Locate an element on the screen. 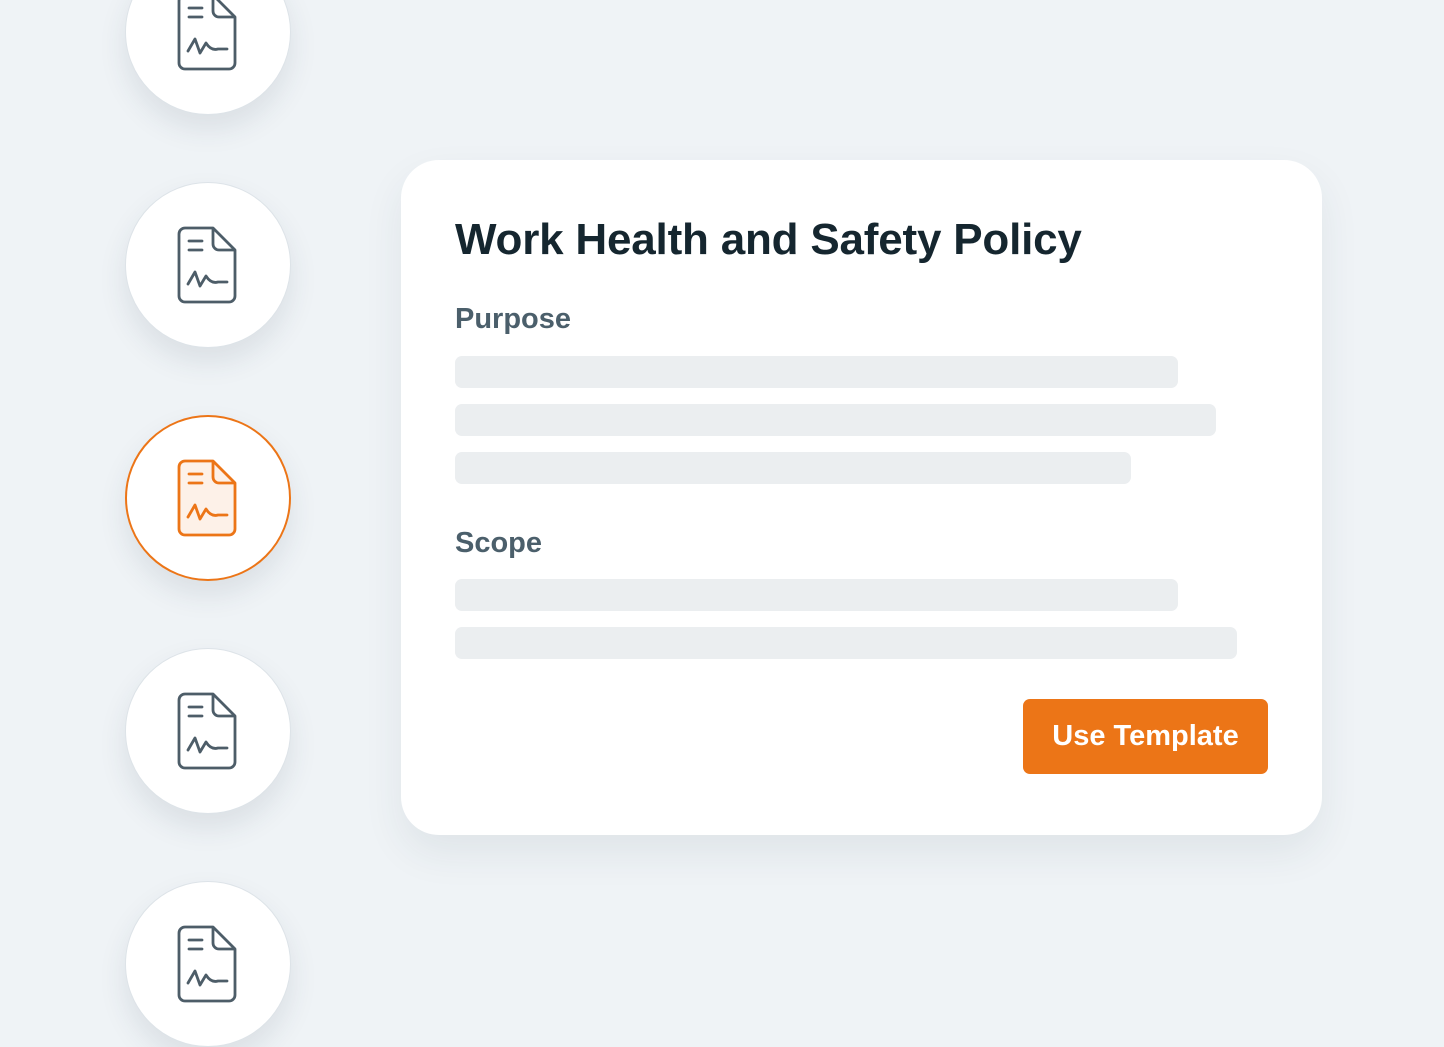 This screenshot has height=1047, width=1444. section-heading-scope: Scope is located at coordinates (499, 543).